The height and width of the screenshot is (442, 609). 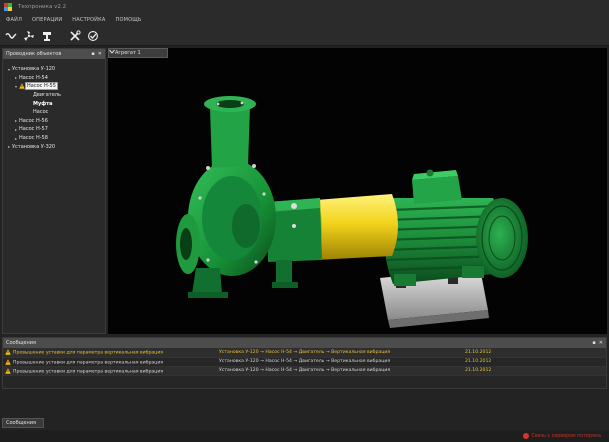 I want to click on connection-status: Связь с сервером потеряна, so click(x=566, y=436).